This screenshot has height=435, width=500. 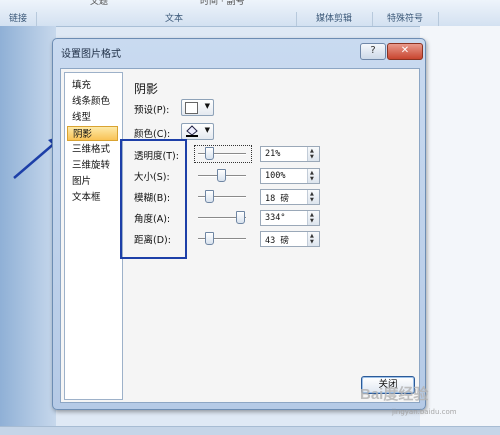 What do you see at coordinates (405, 19) in the screenshot?
I see `ribbon-group-symbols: 特殊符号` at bounding box center [405, 19].